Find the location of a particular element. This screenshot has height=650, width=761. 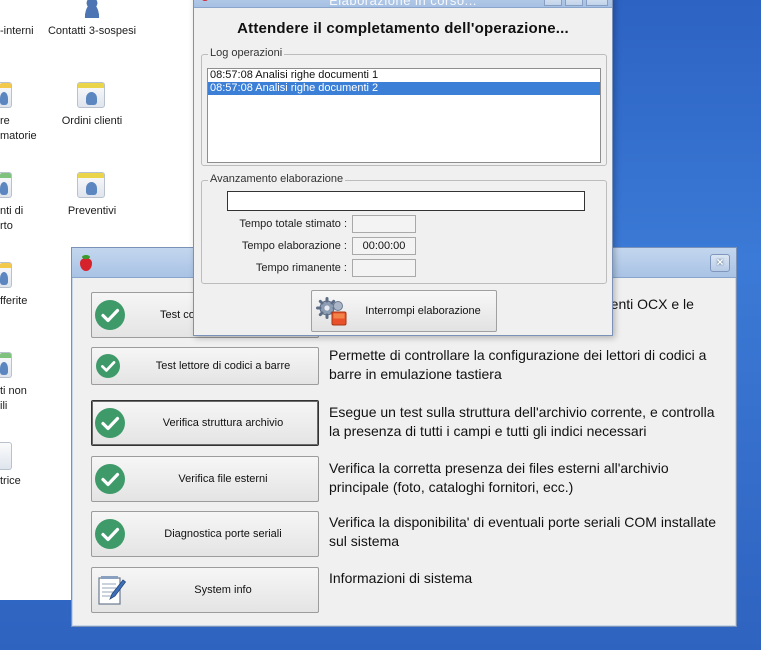

verify-external-files-label: Verifica file esterni is located at coordinates (223, 479).